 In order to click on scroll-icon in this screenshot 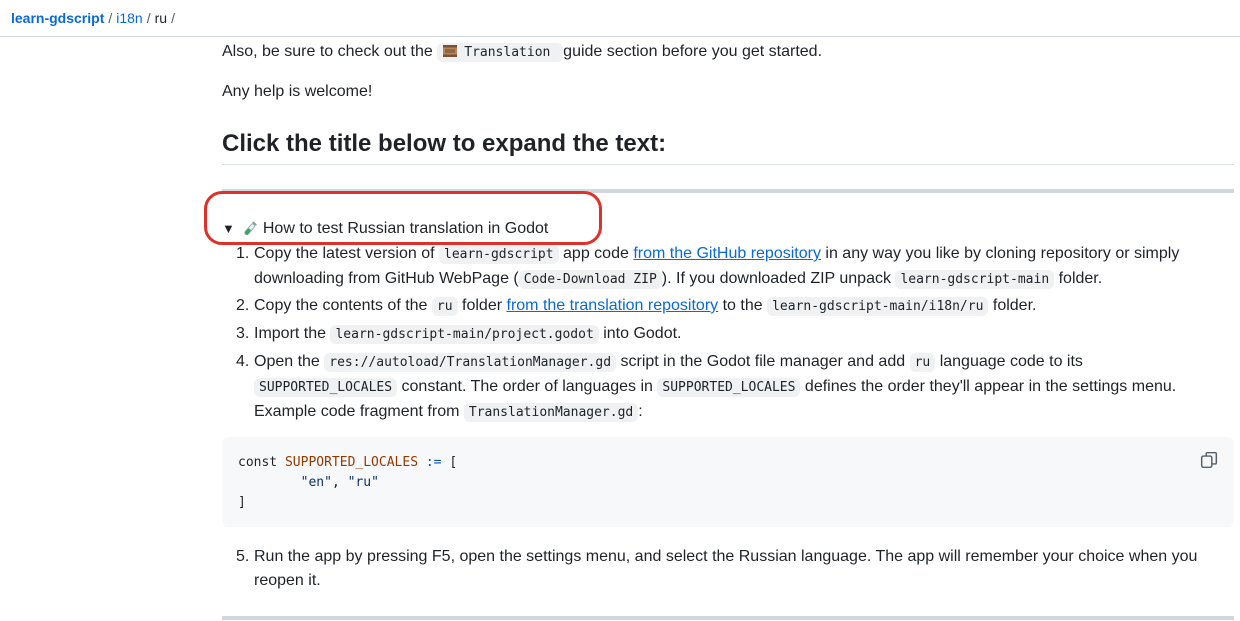, I will do `click(450, 51)`.